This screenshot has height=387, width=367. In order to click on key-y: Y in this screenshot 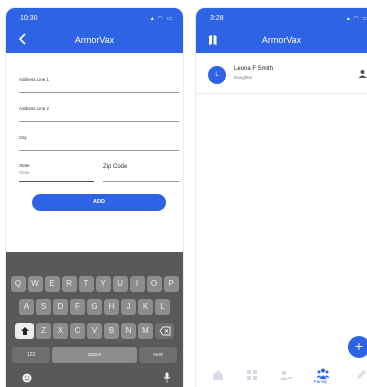, I will do `click(103, 284)`.